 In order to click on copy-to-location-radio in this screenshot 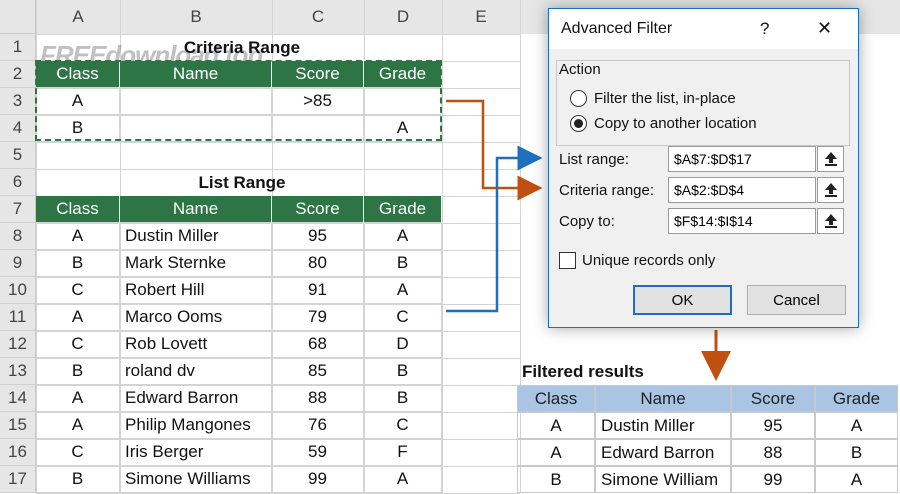, I will do `click(578, 123)`.